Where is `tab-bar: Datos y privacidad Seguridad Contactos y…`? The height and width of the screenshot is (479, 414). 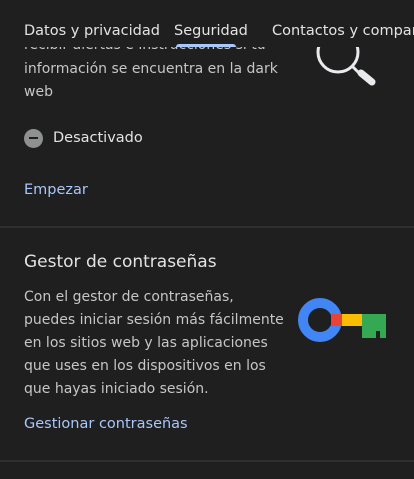 tab-bar: Datos y privacidad Seguridad Contactos y… is located at coordinates (207, 23).